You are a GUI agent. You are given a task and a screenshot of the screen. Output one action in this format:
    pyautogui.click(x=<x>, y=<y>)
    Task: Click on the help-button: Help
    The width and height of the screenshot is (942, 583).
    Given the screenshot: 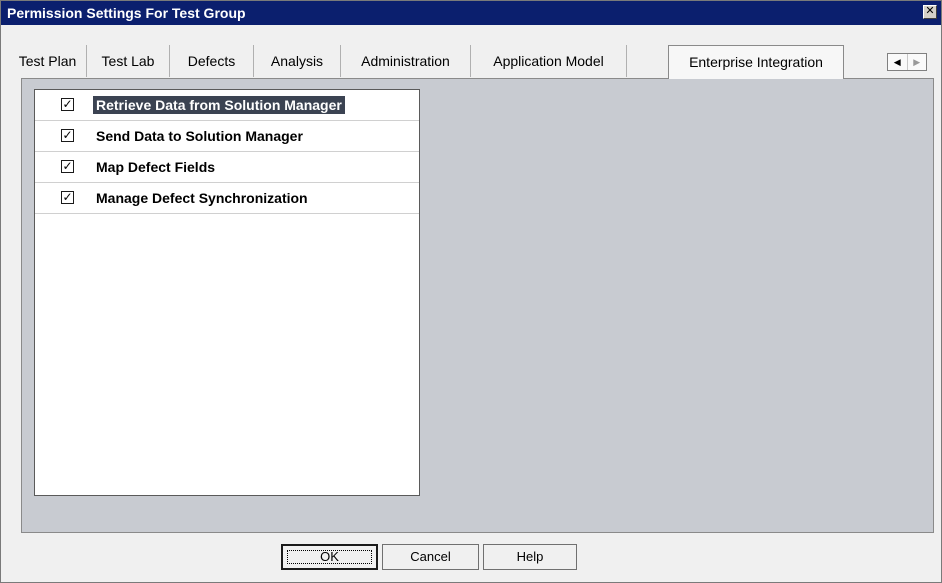 What is the action you would take?
    pyautogui.click(x=530, y=557)
    